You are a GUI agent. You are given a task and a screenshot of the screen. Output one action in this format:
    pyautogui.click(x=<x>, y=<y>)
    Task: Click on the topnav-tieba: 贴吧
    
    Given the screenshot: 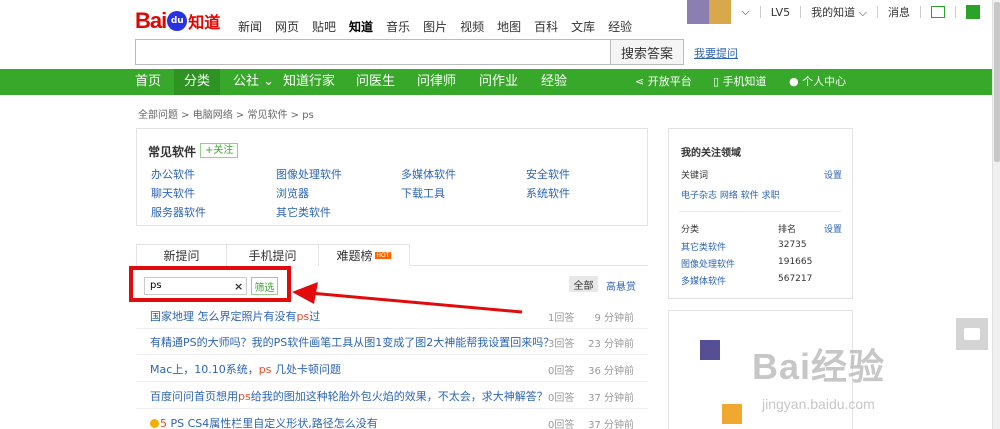 What is the action you would take?
    pyautogui.click(x=324, y=26)
    